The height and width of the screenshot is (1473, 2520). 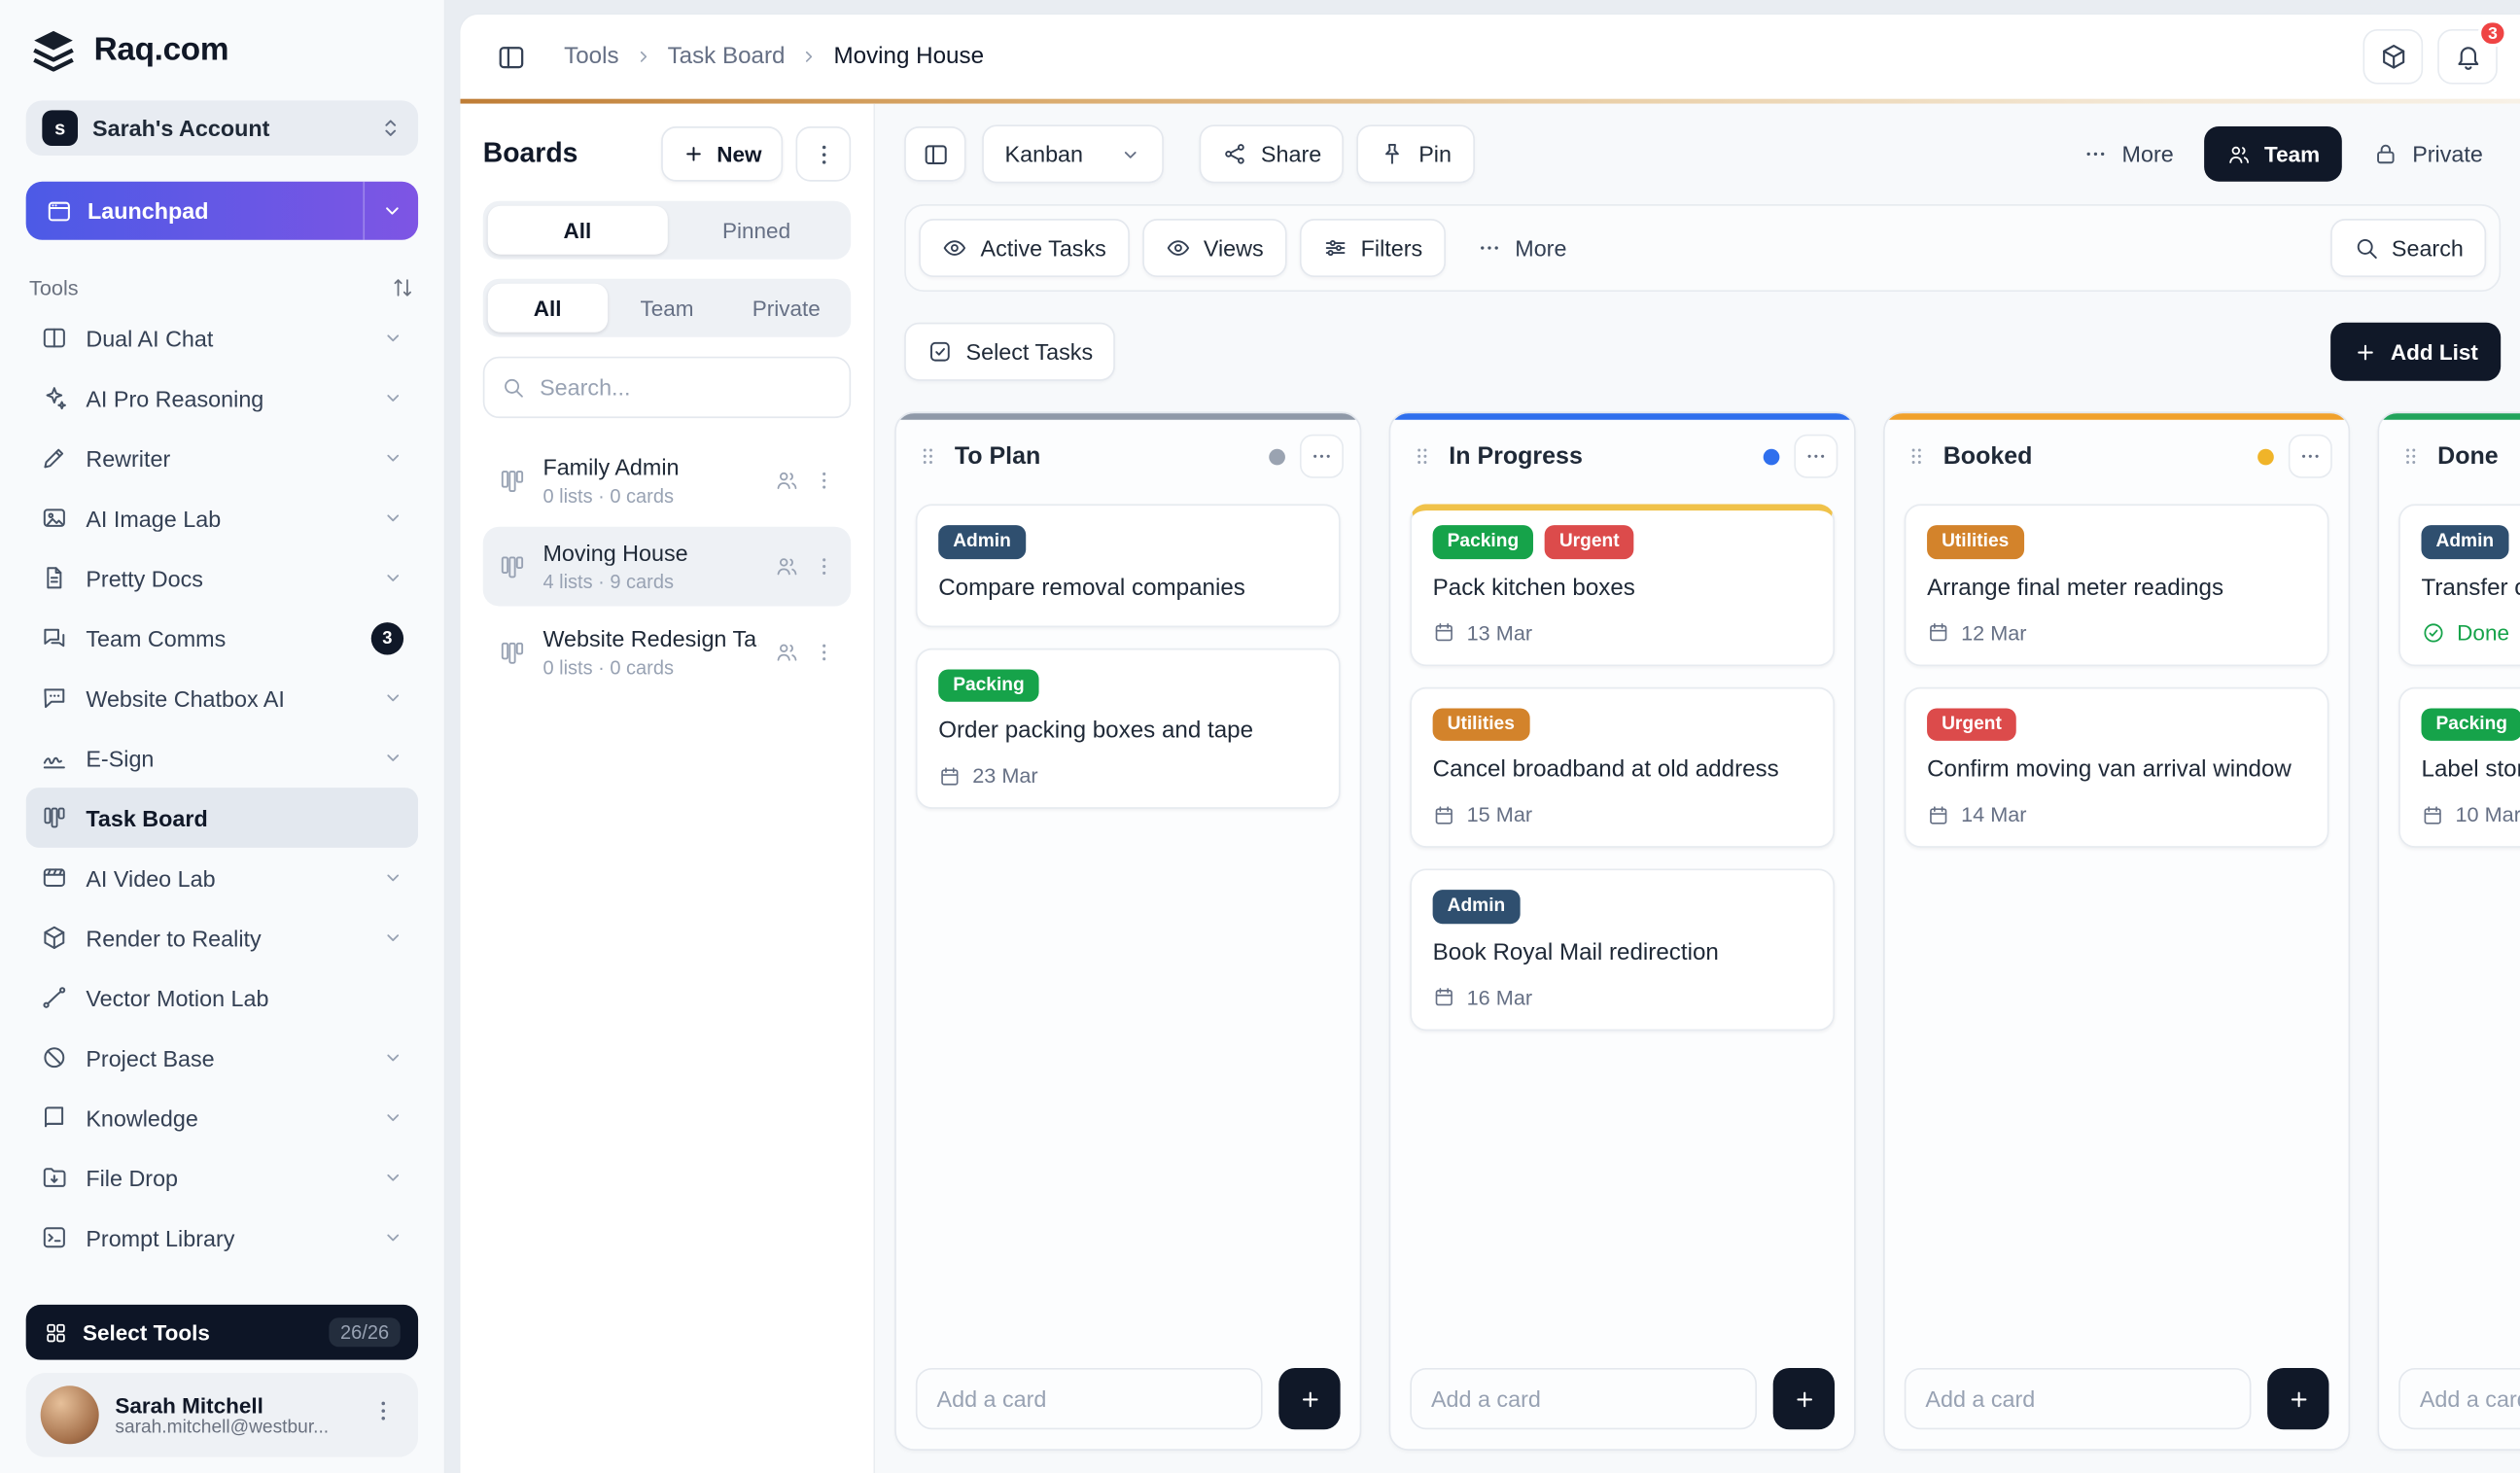 What do you see at coordinates (2472, 52) in the screenshot?
I see `notifications-button: 3` at bounding box center [2472, 52].